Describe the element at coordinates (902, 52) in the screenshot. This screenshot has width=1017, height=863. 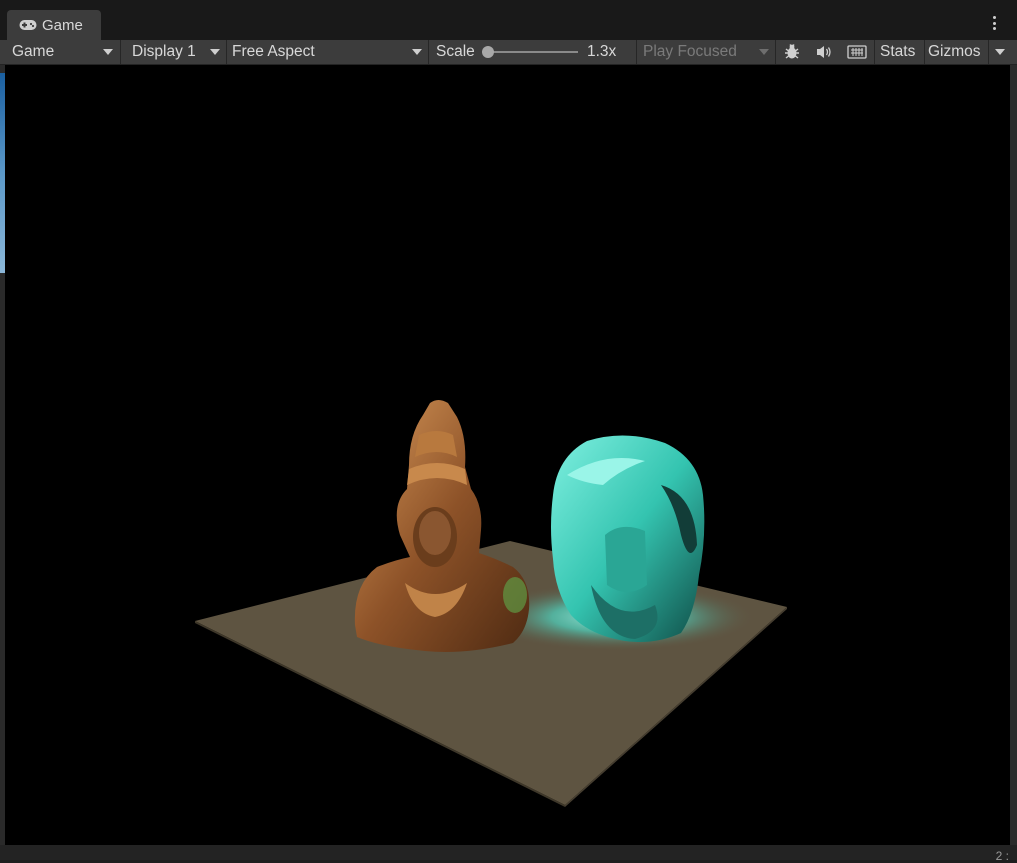
I see `stats-button: Stats` at that location.